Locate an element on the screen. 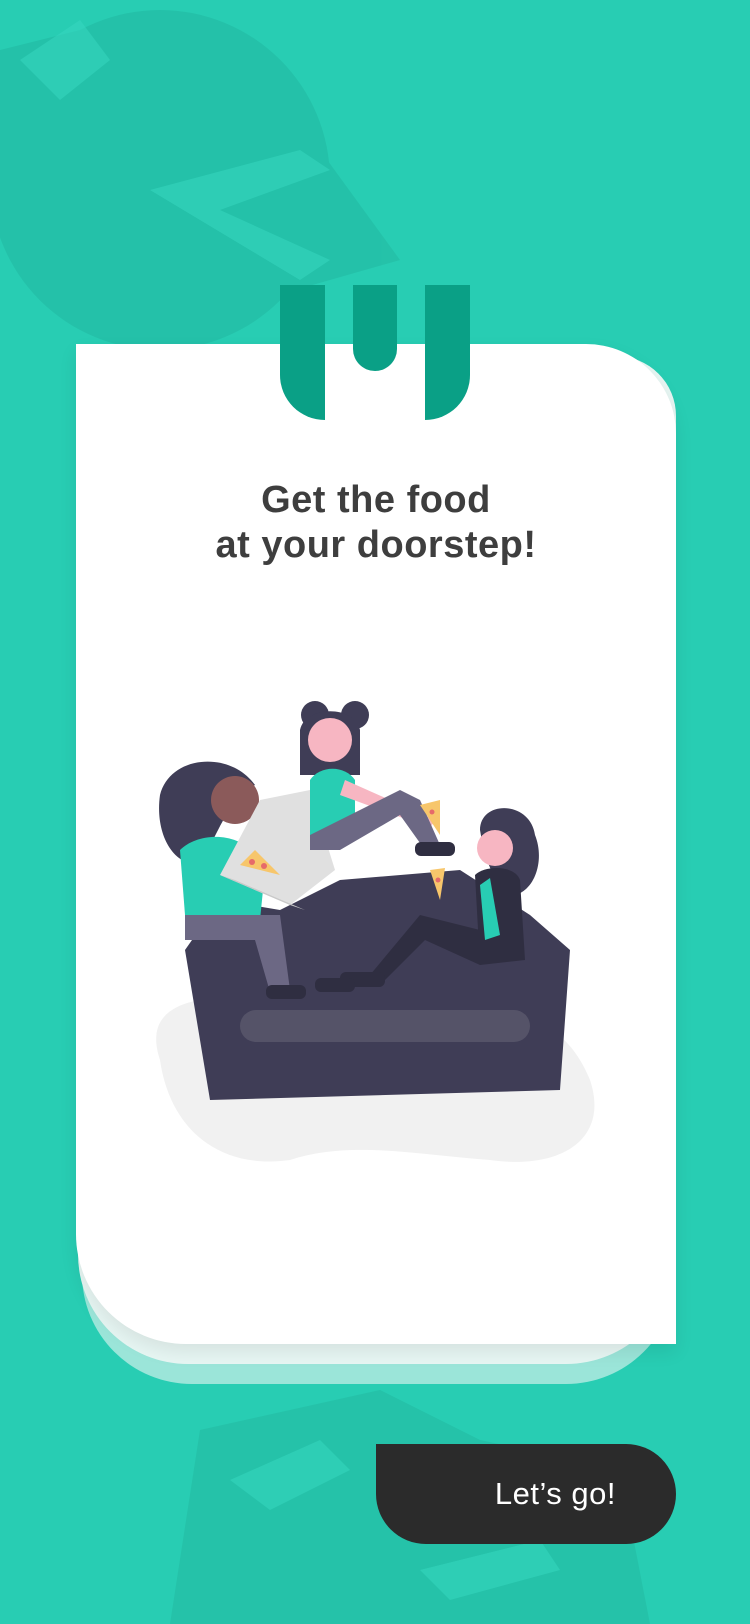  lets-go-button: Let’s go! is located at coordinates (526, 1494).